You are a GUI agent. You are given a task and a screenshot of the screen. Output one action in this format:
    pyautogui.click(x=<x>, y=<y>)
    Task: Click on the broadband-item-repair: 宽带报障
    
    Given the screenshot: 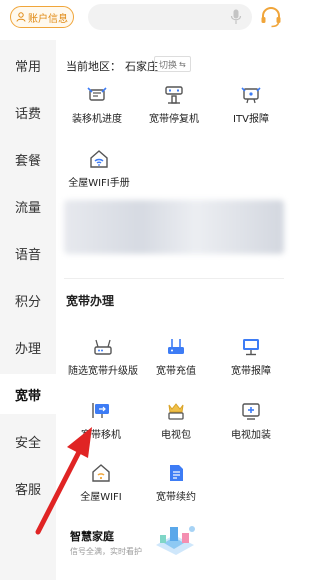 What is the action you would take?
    pyautogui.click(x=251, y=356)
    